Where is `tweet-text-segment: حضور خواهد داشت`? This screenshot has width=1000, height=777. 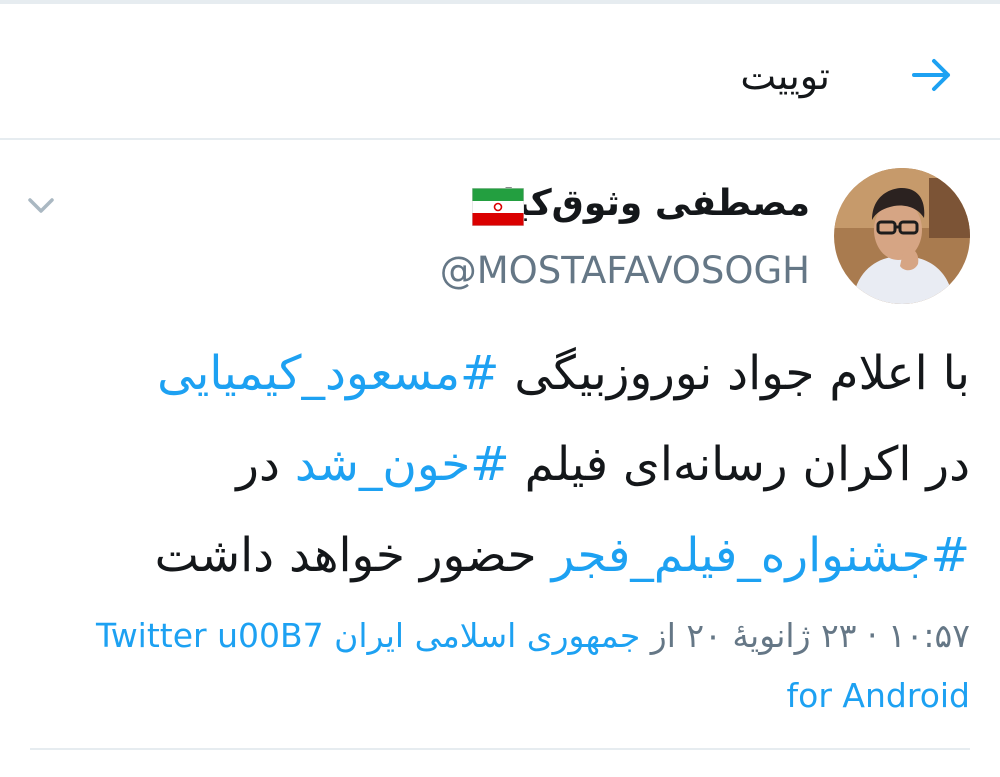
tweet-text-segment: حضور خواهد داشت is located at coordinates (353, 555).